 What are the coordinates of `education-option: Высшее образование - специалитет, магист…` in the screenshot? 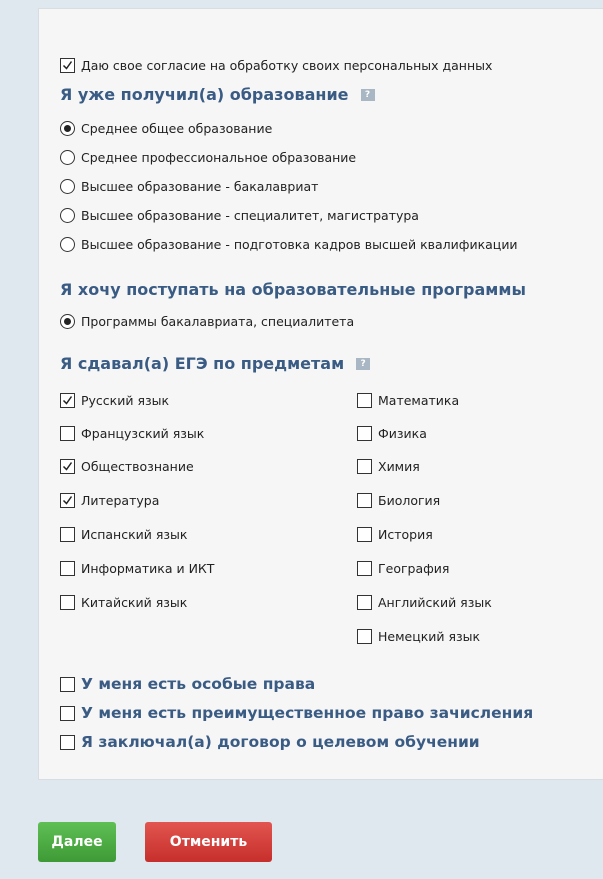 It's located at (239, 215).